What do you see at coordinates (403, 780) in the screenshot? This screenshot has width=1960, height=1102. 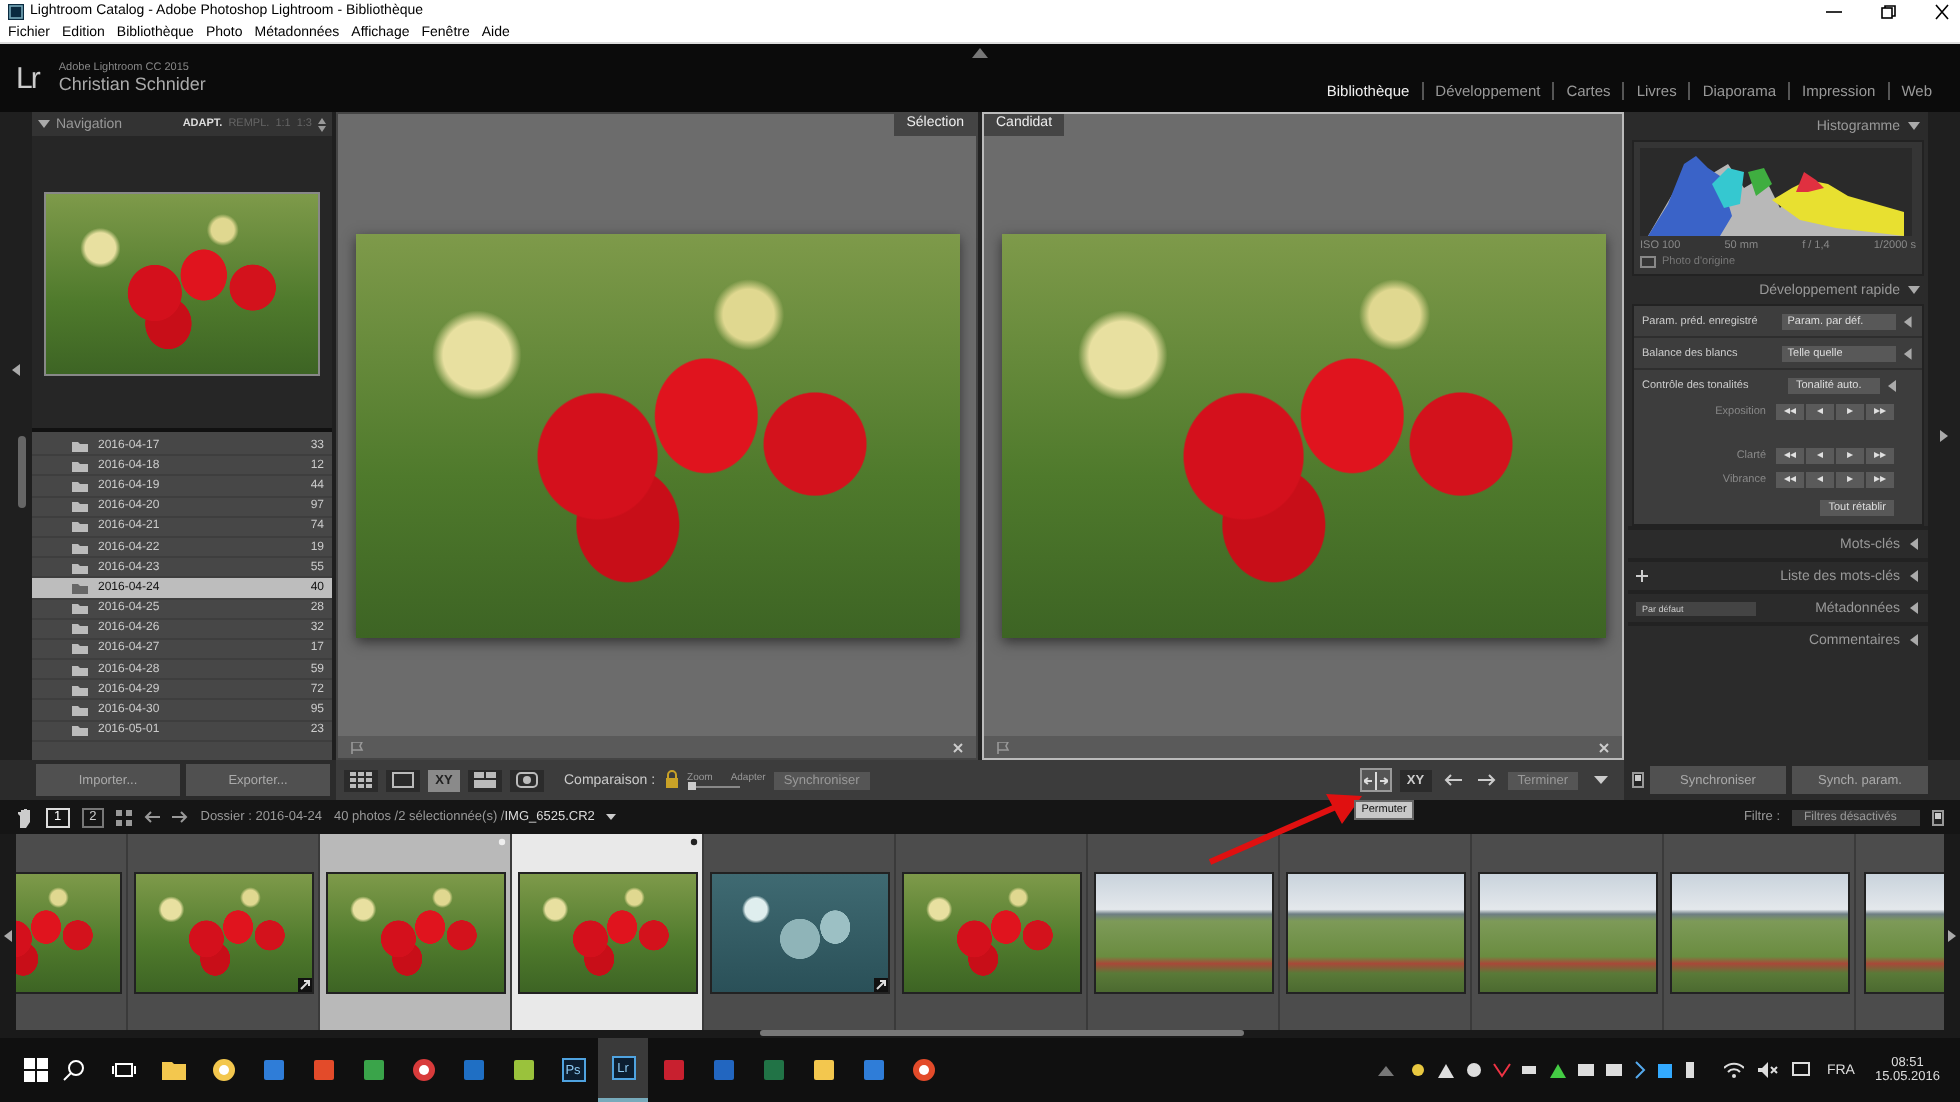 I see `loupe-view-button` at bounding box center [403, 780].